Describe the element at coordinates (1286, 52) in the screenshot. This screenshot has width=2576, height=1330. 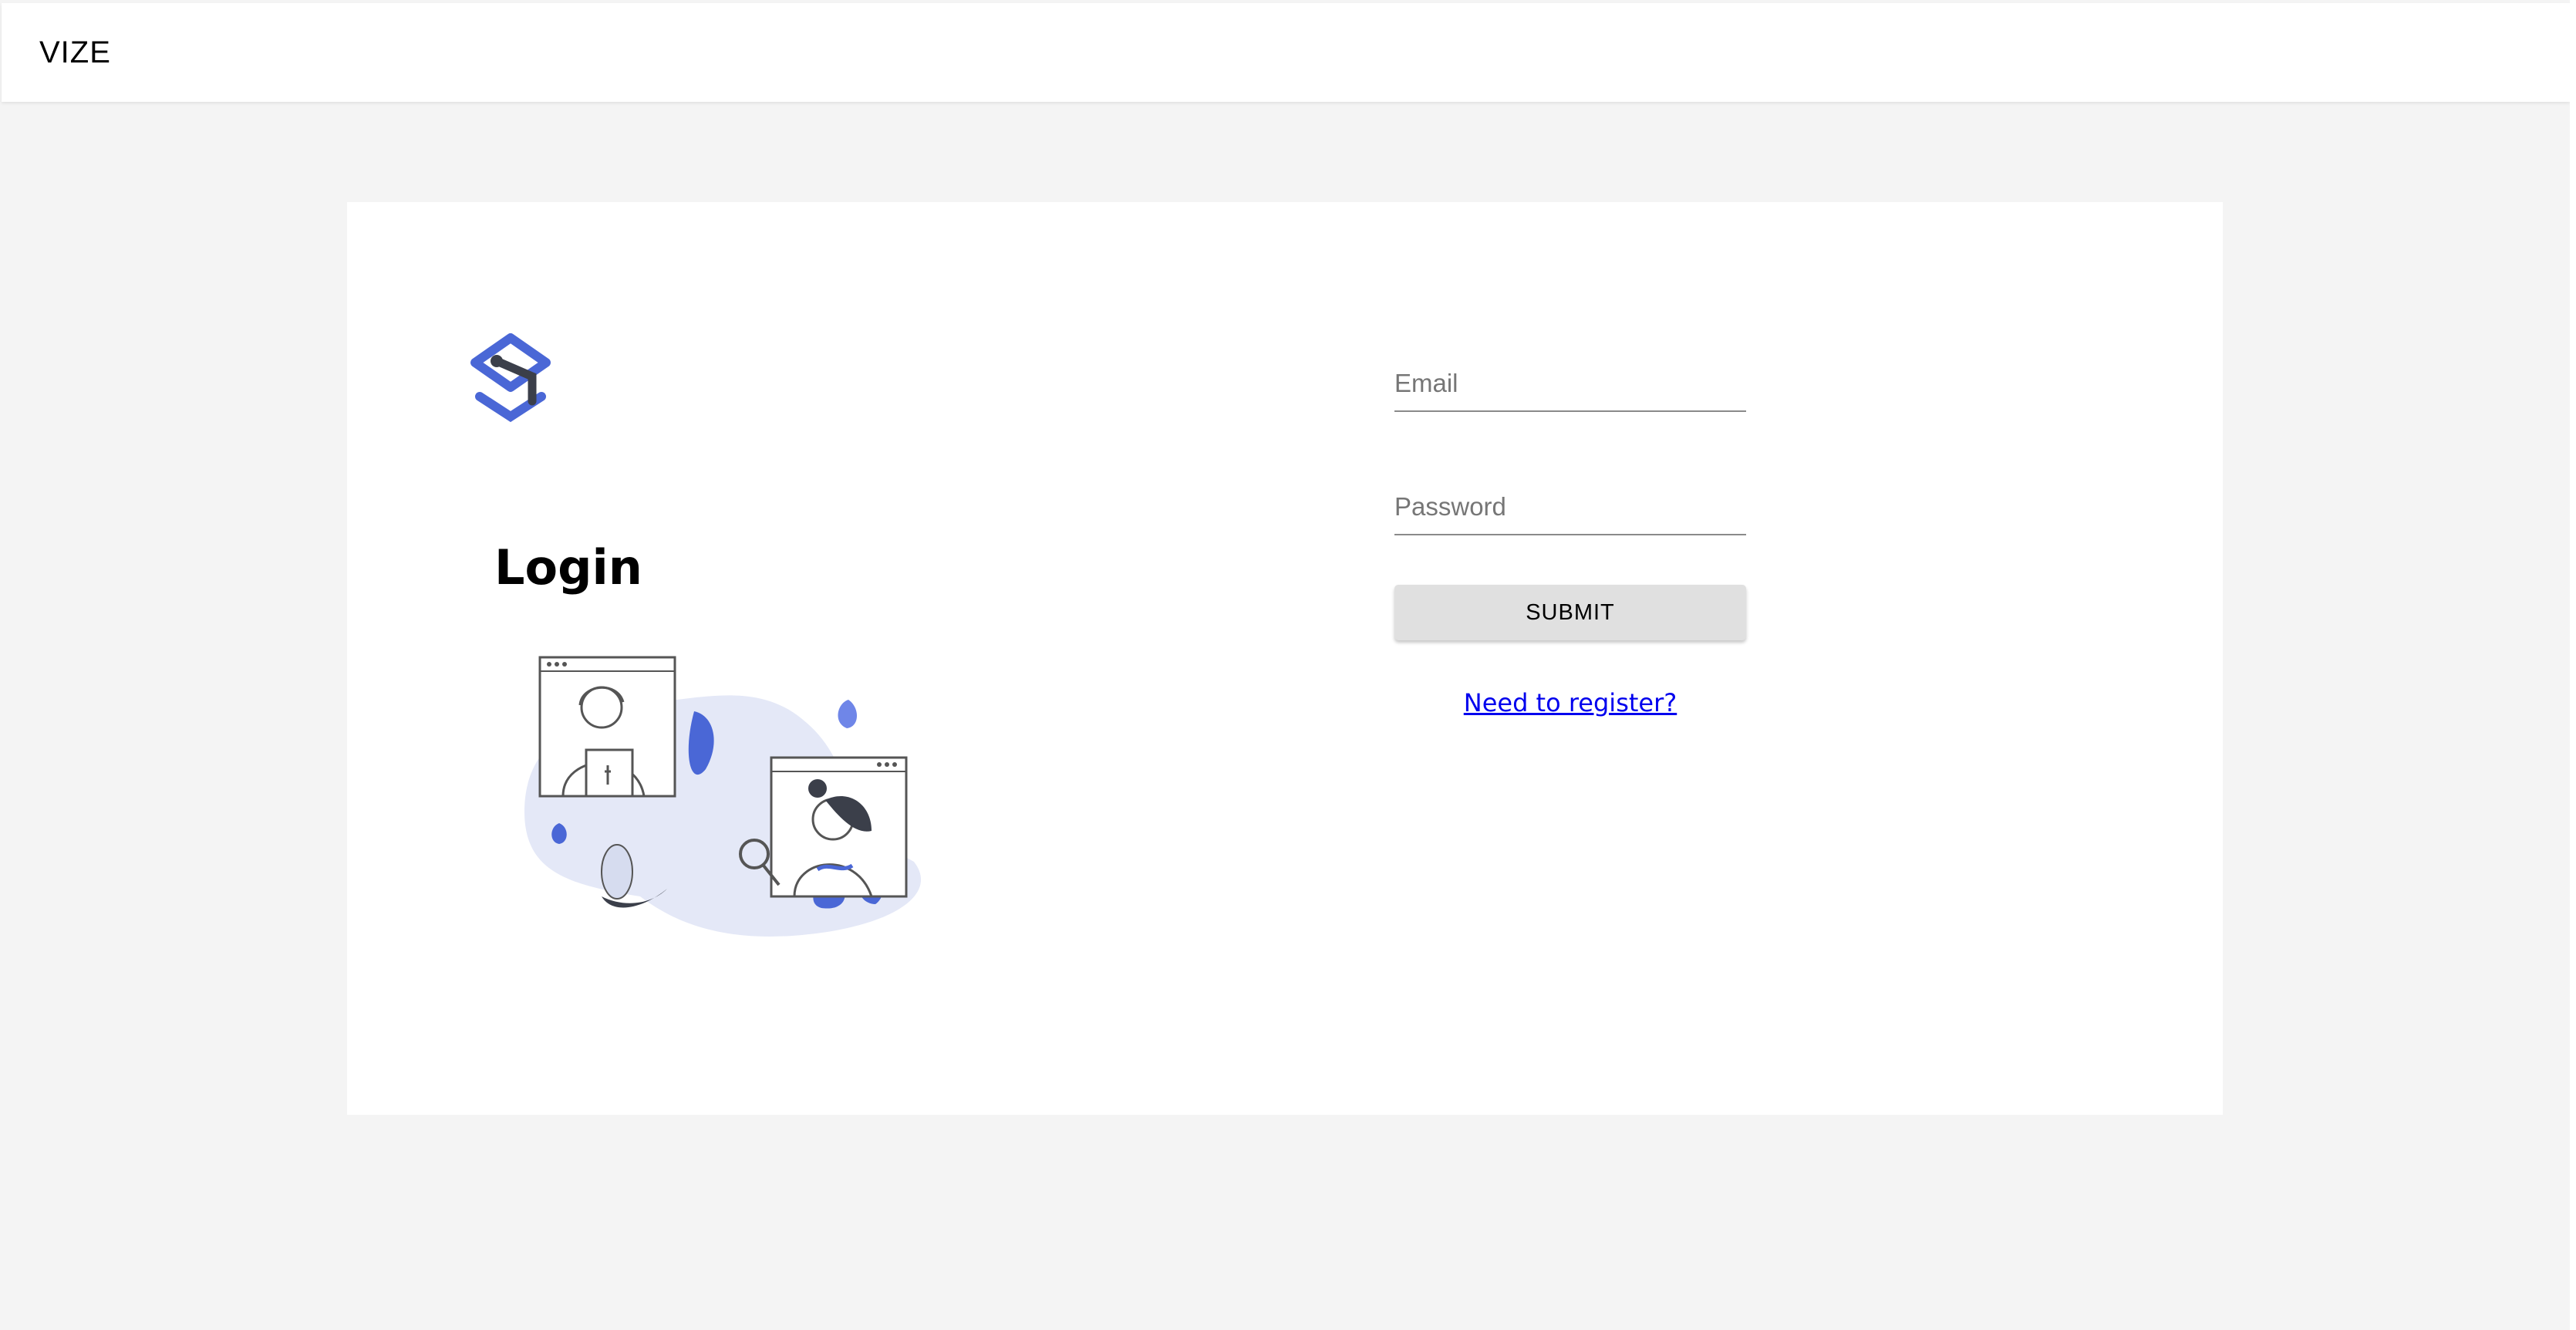
I see `top-app-bar: VIZE` at that location.